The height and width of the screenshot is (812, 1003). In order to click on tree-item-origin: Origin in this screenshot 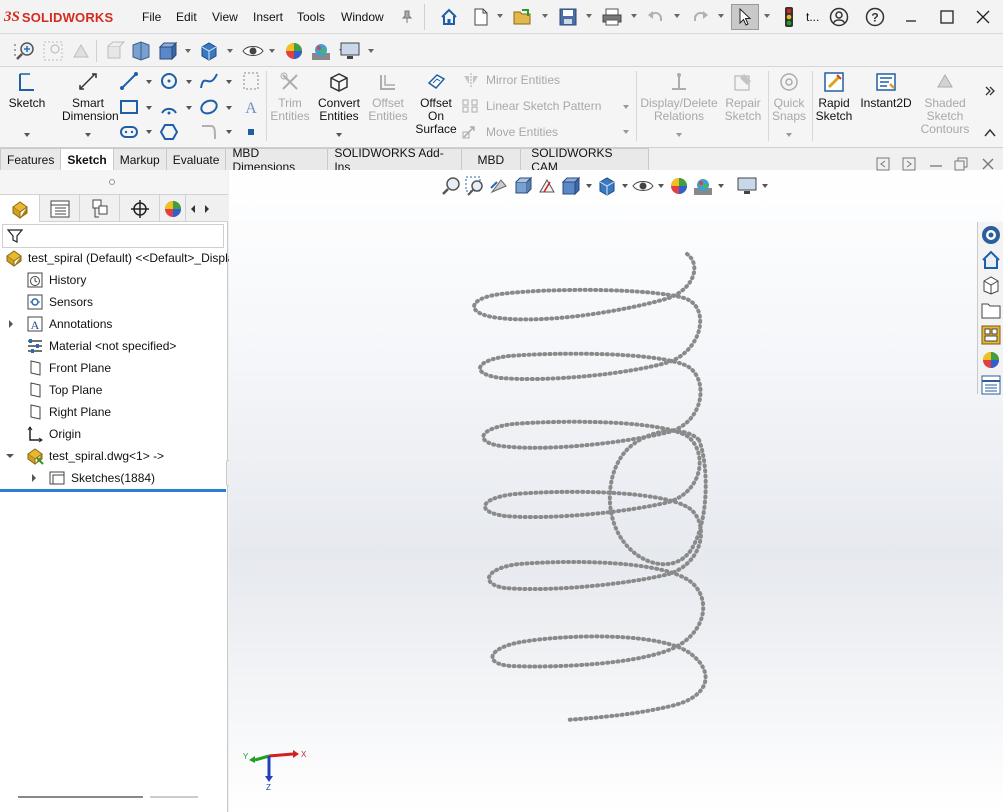, I will do `click(53, 434)`.